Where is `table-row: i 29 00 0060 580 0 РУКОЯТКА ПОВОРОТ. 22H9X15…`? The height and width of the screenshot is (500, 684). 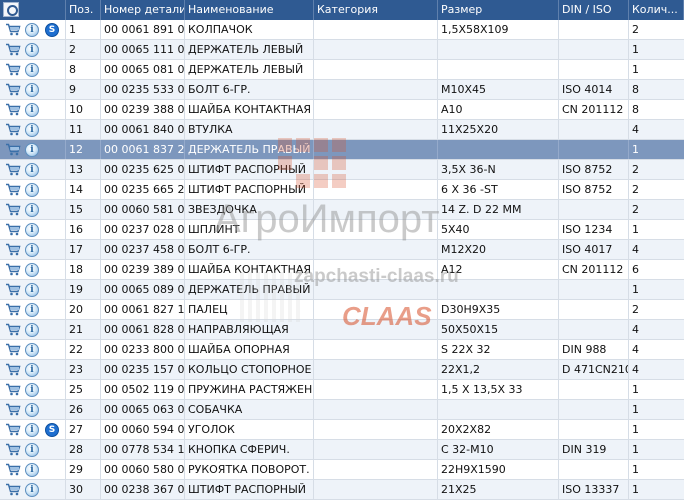 table-row: i 29 00 0060 580 0 РУКОЯТКА ПОВОРОТ. 22H9X15… is located at coordinates (342, 470).